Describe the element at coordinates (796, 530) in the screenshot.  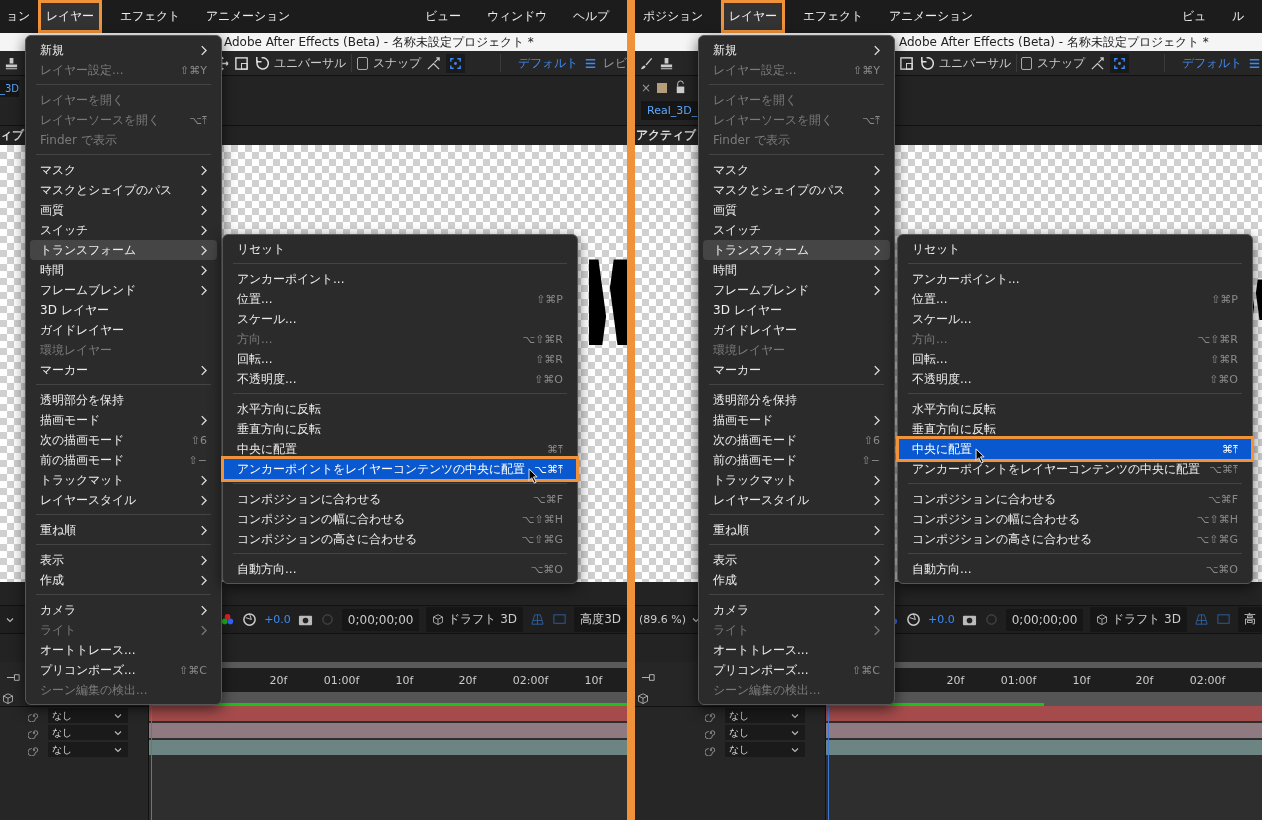
I see `menu-item: 重ね順` at that location.